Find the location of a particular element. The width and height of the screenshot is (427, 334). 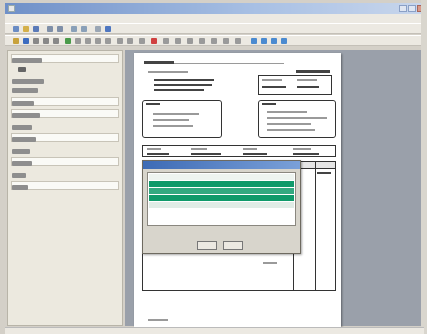

company-label is located at coordinates (168, 72).